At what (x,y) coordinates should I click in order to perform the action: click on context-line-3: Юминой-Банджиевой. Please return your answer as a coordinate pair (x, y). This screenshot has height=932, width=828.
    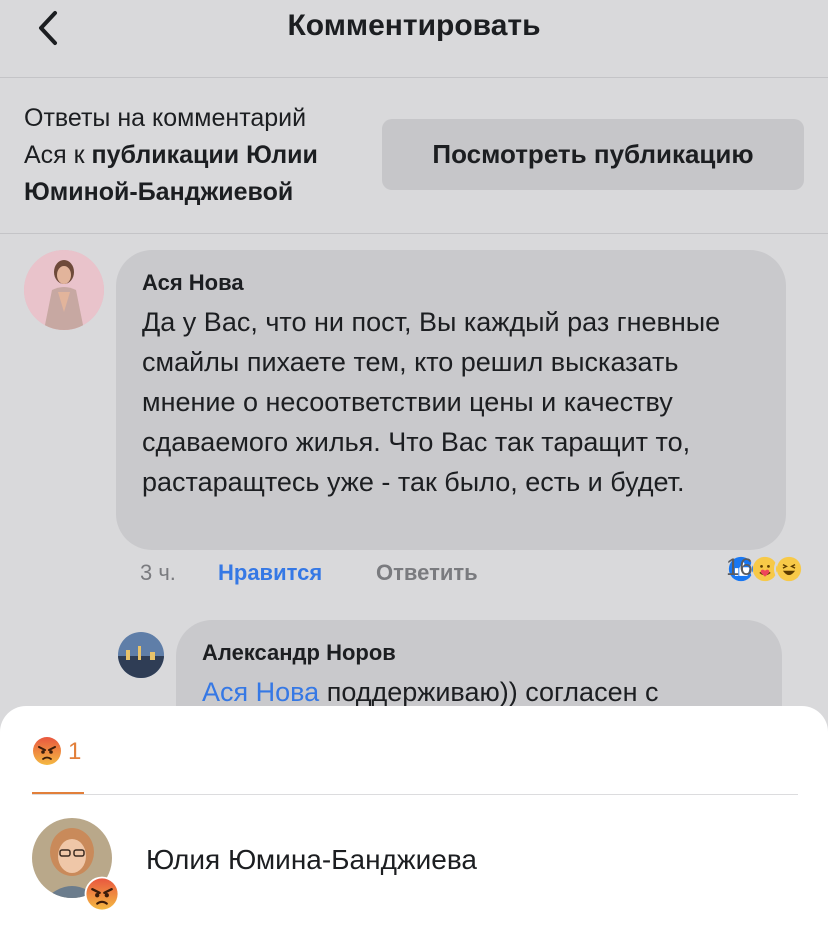
    Looking at the image, I should click on (196, 192).